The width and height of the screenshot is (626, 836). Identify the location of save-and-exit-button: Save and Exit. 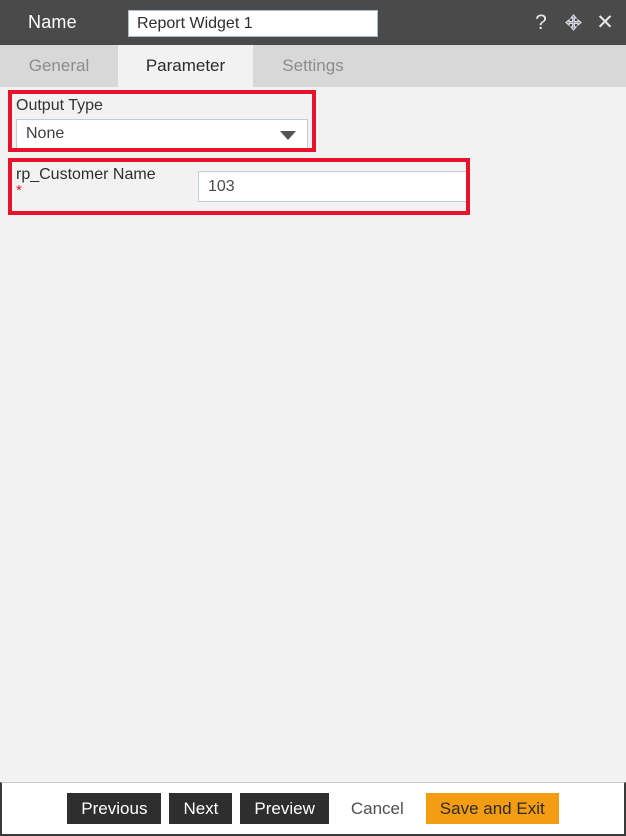
(492, 808).